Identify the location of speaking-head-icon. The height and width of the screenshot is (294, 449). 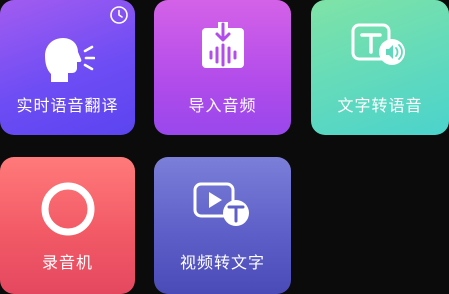
(68, 60).